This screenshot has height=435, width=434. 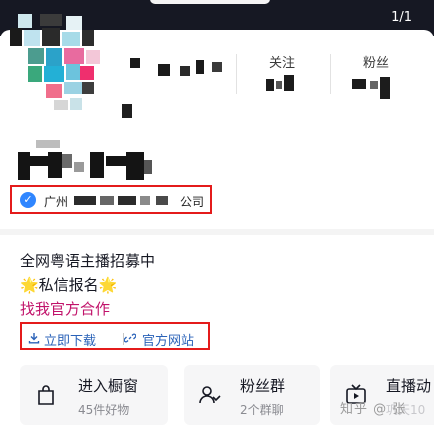 I want to click on tile-fan-group: 粉丝群 2个群聊, so click(x=252, y=395).